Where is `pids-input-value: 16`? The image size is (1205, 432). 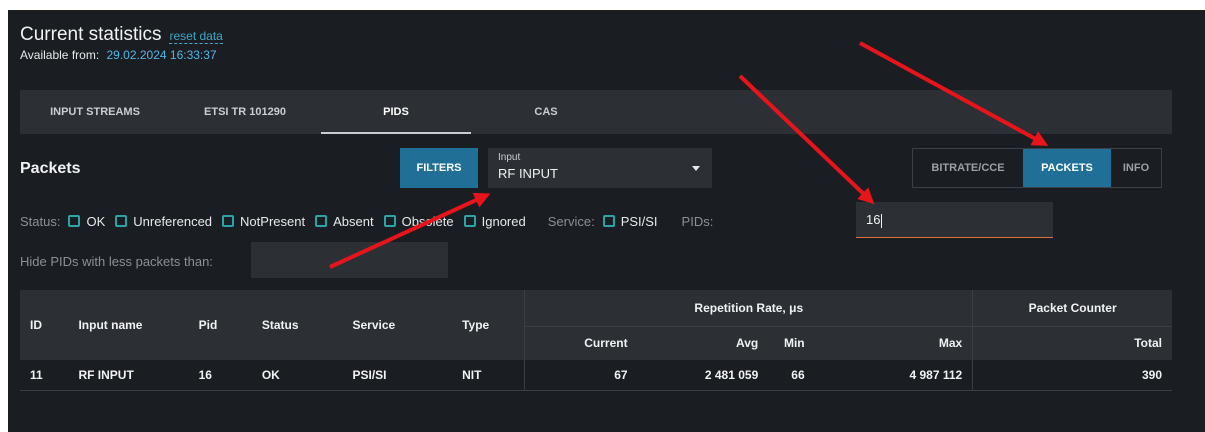
pids-input-value: 16 is located at coordinates (873, 219).